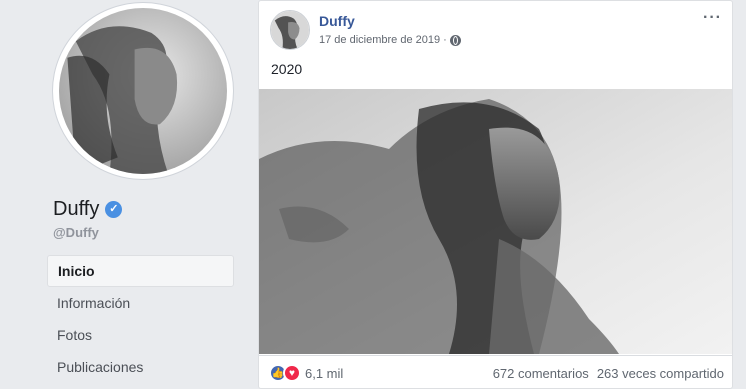 This screenshot has height=389, width=746. I want to click on reaction-icons: 👍 ♥, so click(285, 373).